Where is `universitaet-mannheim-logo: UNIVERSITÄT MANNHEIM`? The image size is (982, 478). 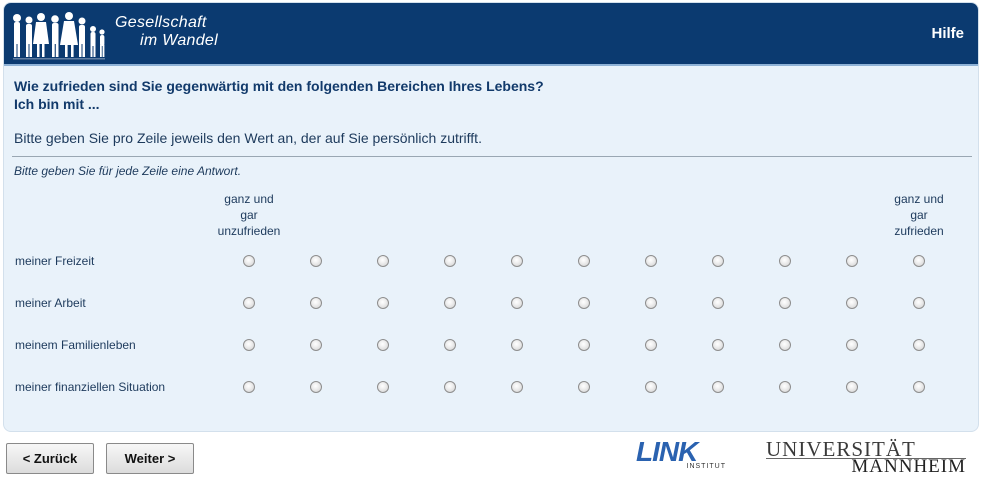
universitaet-mannheim-logo: UNIVERSITÄT MANNHEIM is located at coordinates (866, 457).